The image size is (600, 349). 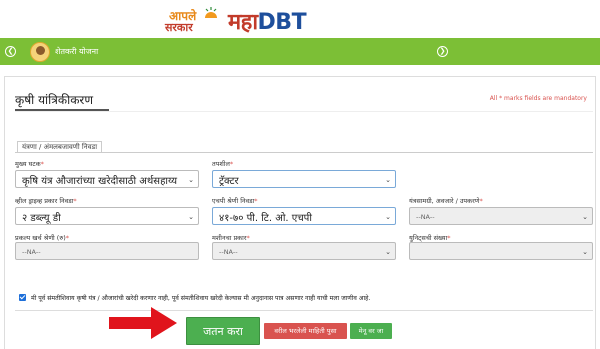 I want to click on mahadbt-logo: महाDBT, so click(x=267, y=20).